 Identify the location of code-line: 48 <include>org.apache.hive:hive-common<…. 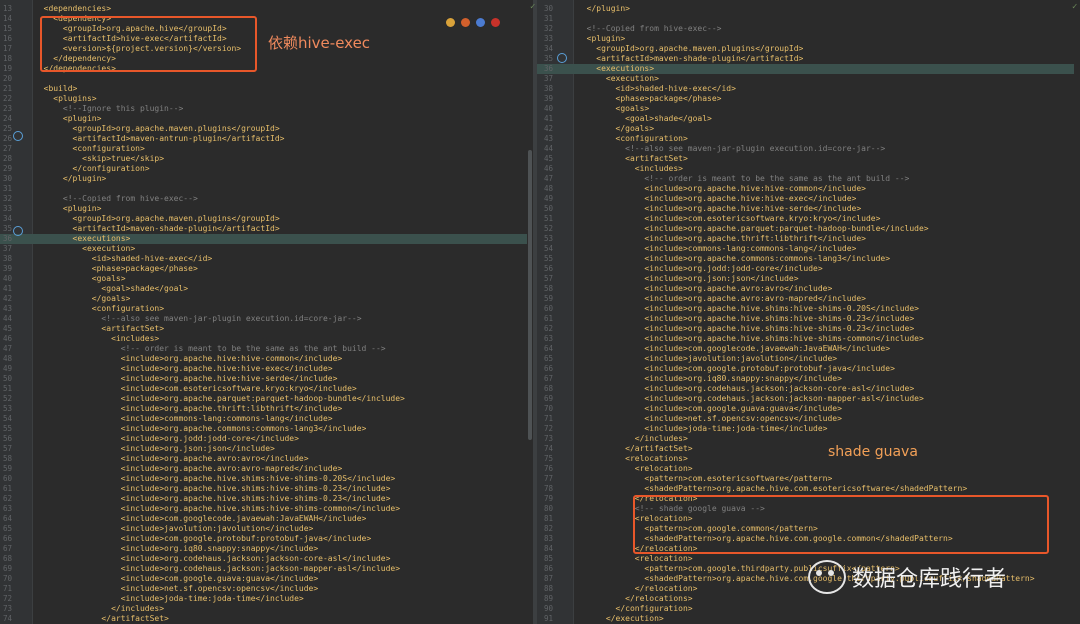
(808, 189).